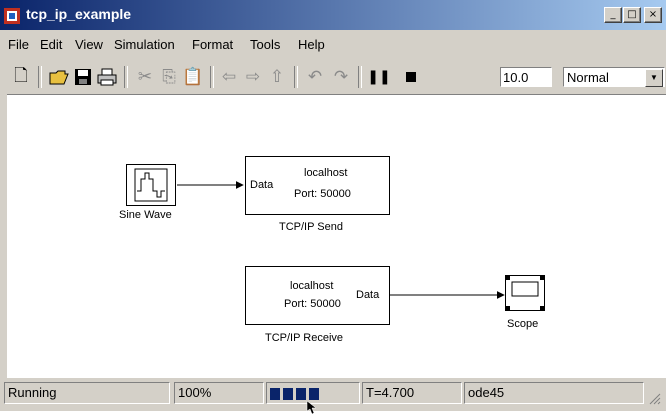 The image size is (666, 416). What do you see at coordinates (653, 15) in the screenshot?
I see `close-button: ×` at bounding box center [653, 15].